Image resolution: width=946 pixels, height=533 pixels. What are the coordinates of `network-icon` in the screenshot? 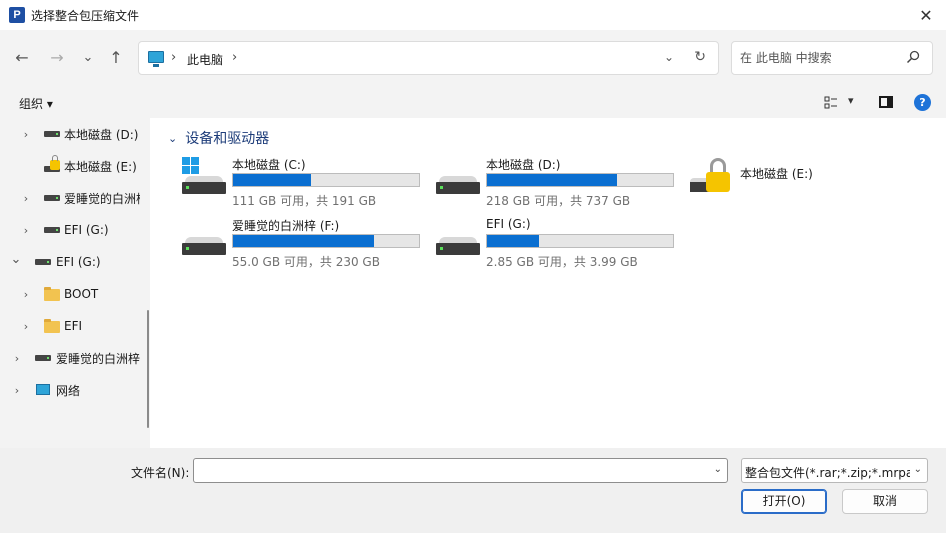 It's located at (43, 389).